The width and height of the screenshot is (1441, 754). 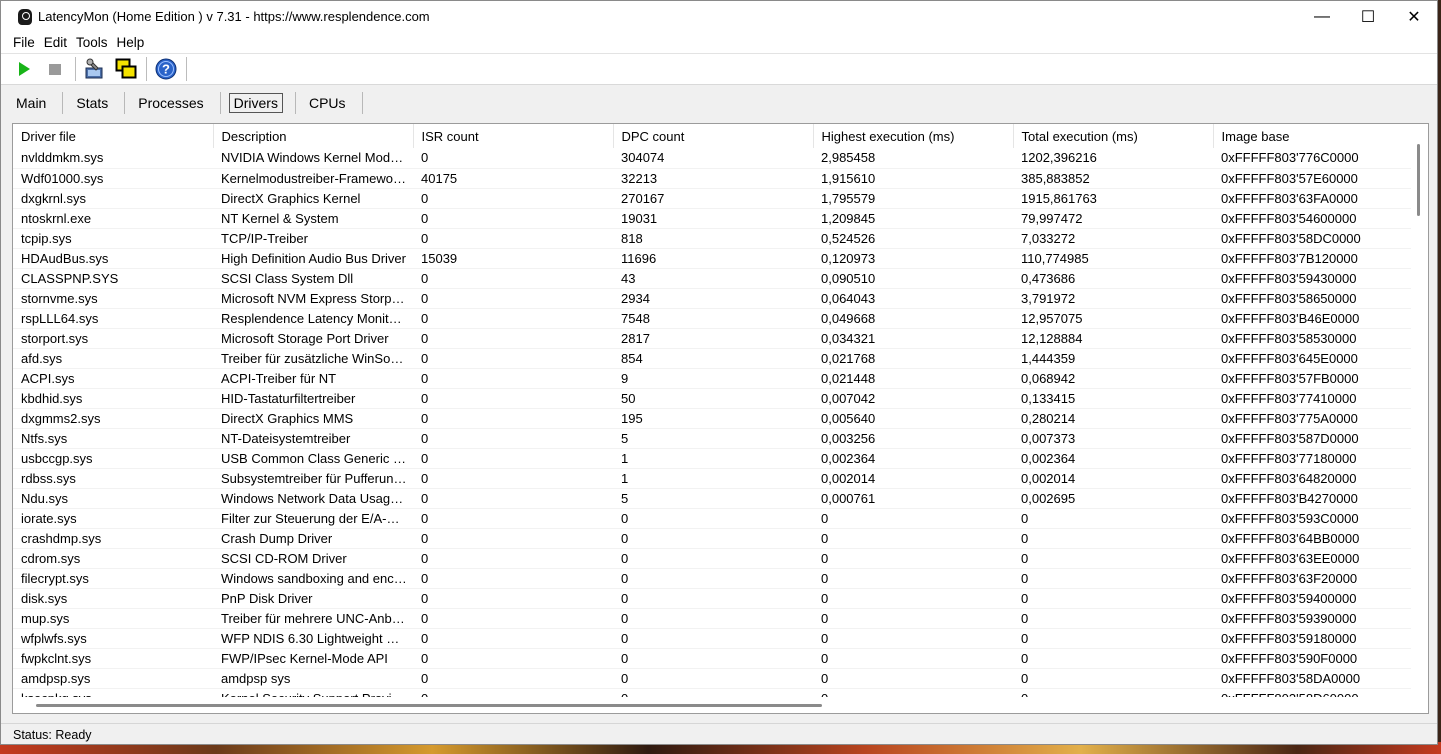 What do you see at coordinates (113, 558) in the screenshot?
I see `table-cell: cdrom.sys` at bounding box center [113, 558].